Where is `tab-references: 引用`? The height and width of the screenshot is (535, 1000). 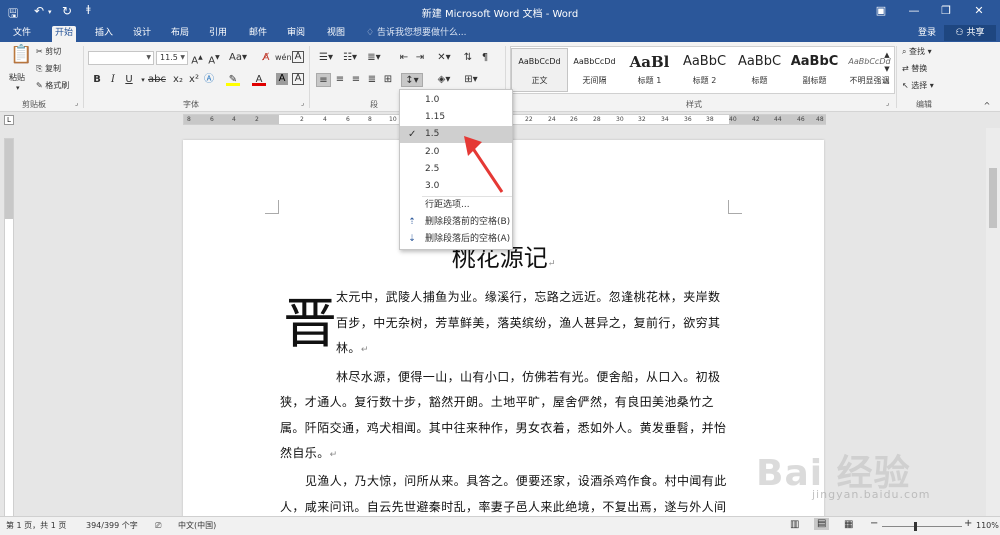 tab-references: 引用 is located at coordinates (218, 34).